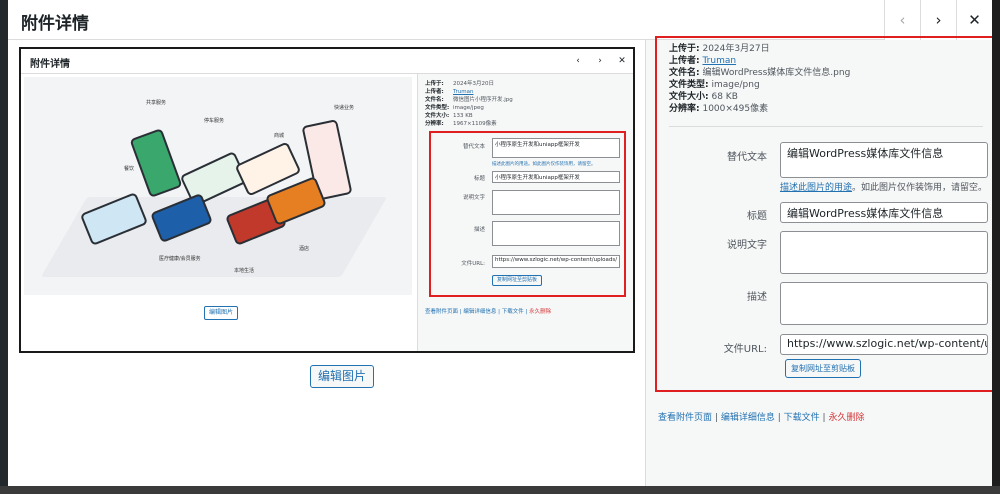  I want to click on next-button: ›, so click(938, 20).